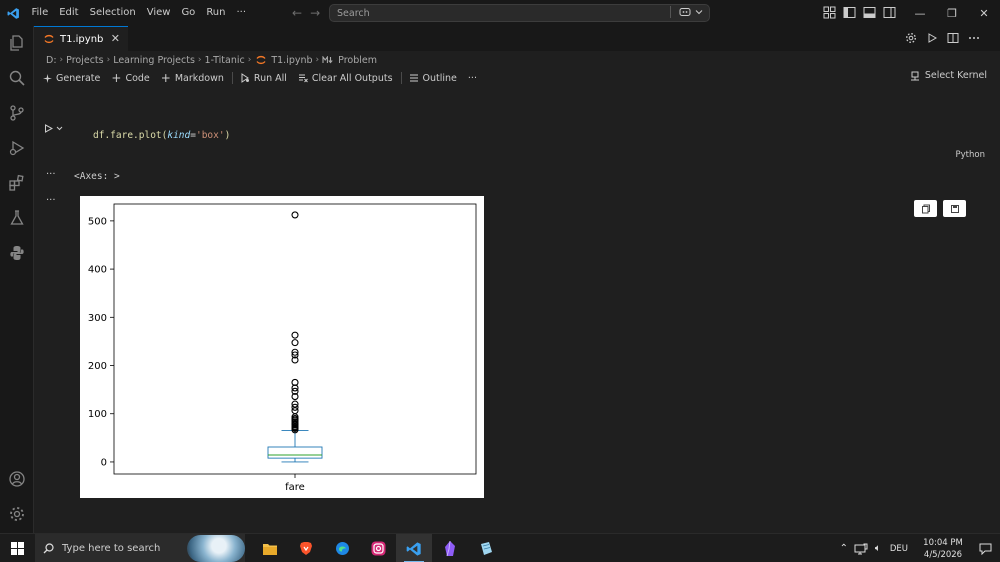 Image resolution: width=1000 pixels, height=562 pixels. I want to click on run-all-label: Run All, so click(270, 78).